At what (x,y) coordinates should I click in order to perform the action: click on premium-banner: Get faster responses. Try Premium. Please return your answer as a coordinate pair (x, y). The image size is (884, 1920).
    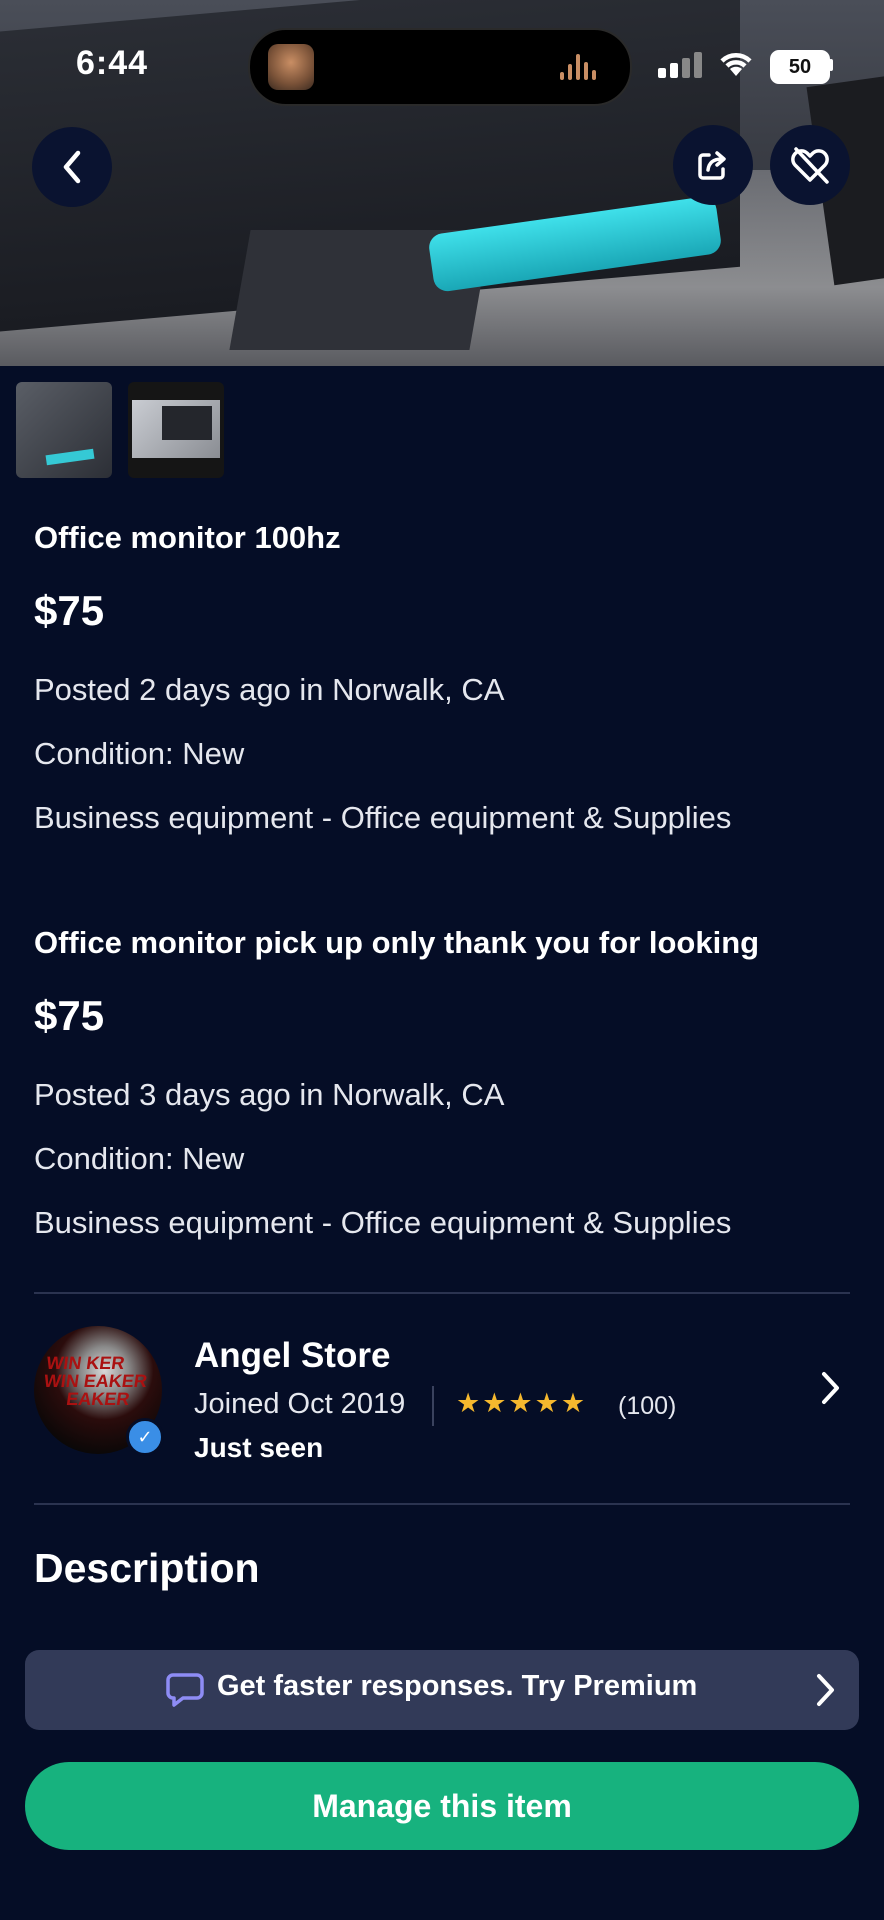
    Looking at the image, I should click on (442, 1690).